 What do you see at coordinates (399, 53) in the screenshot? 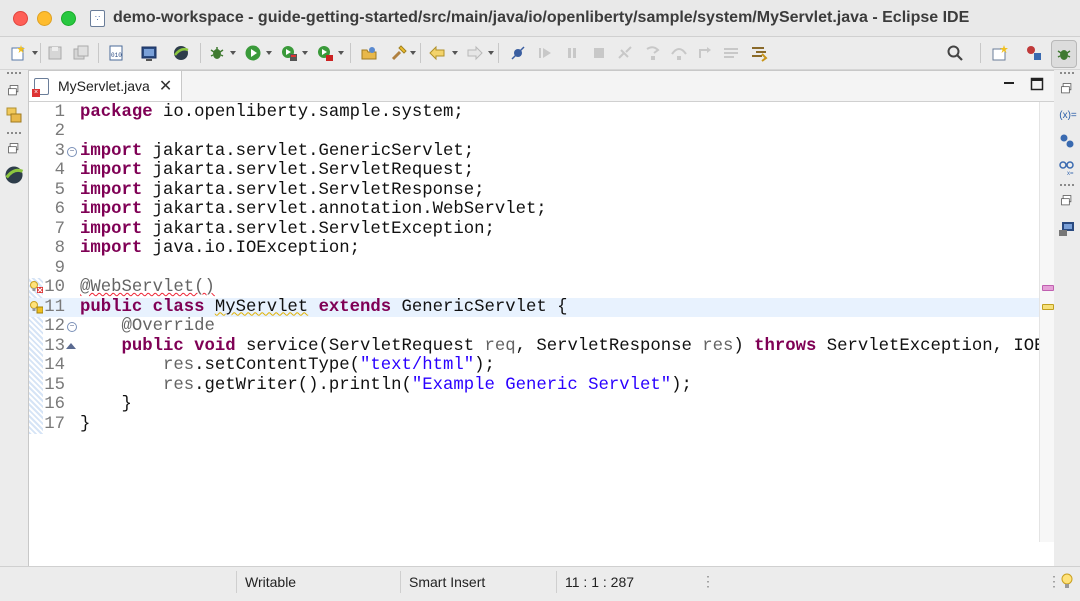
I see `search-flashlight-icon` at bounding box center [399, 53].